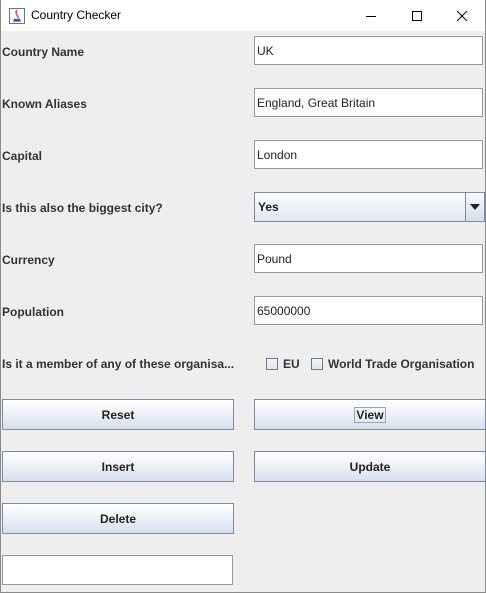 Image resolution: width=486 pixels, height=593 pixels. What do you see at coordinates (368, 102) in the screenshot?
I see `known-aliases-input` at bounding box center [368, 102].